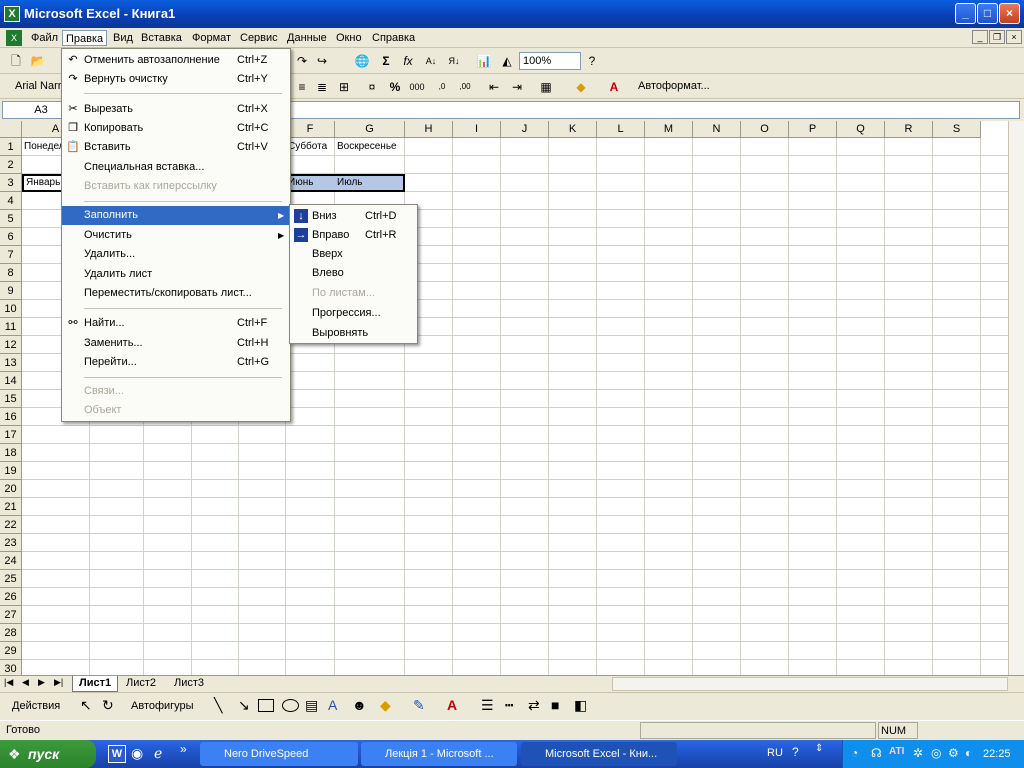 The height and width of the screenshot is (768, 1024). Describe the element at coordinates (580, 705) in the screenshot. I see `3d-icon: ◧` at that location.